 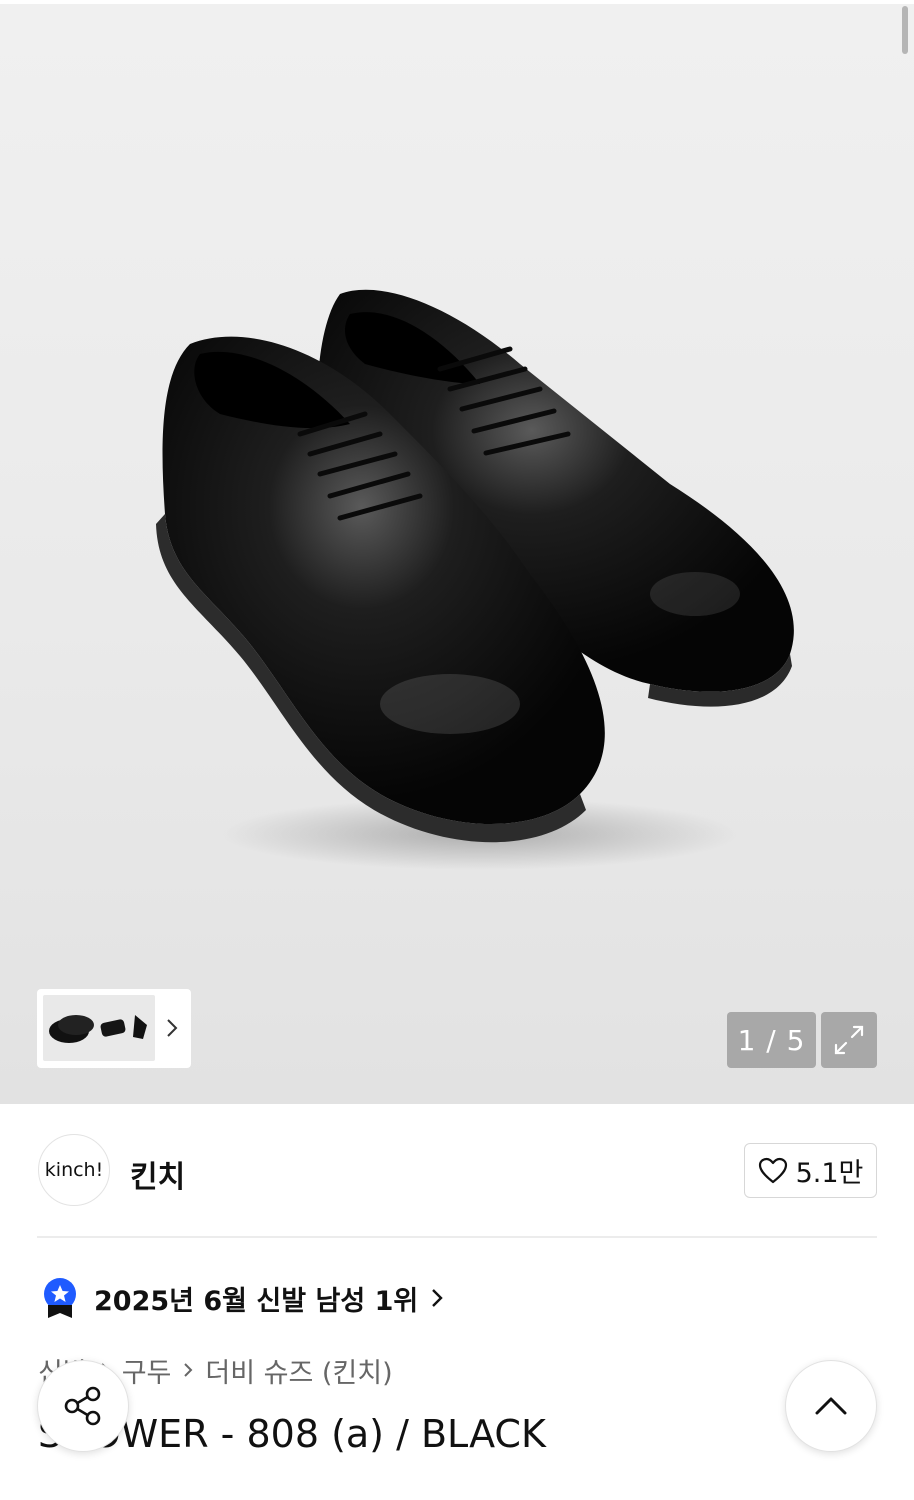 I want to click on ranking-text: 2025년 6월 신발 남성 1위, so click(x=256, y=1301).